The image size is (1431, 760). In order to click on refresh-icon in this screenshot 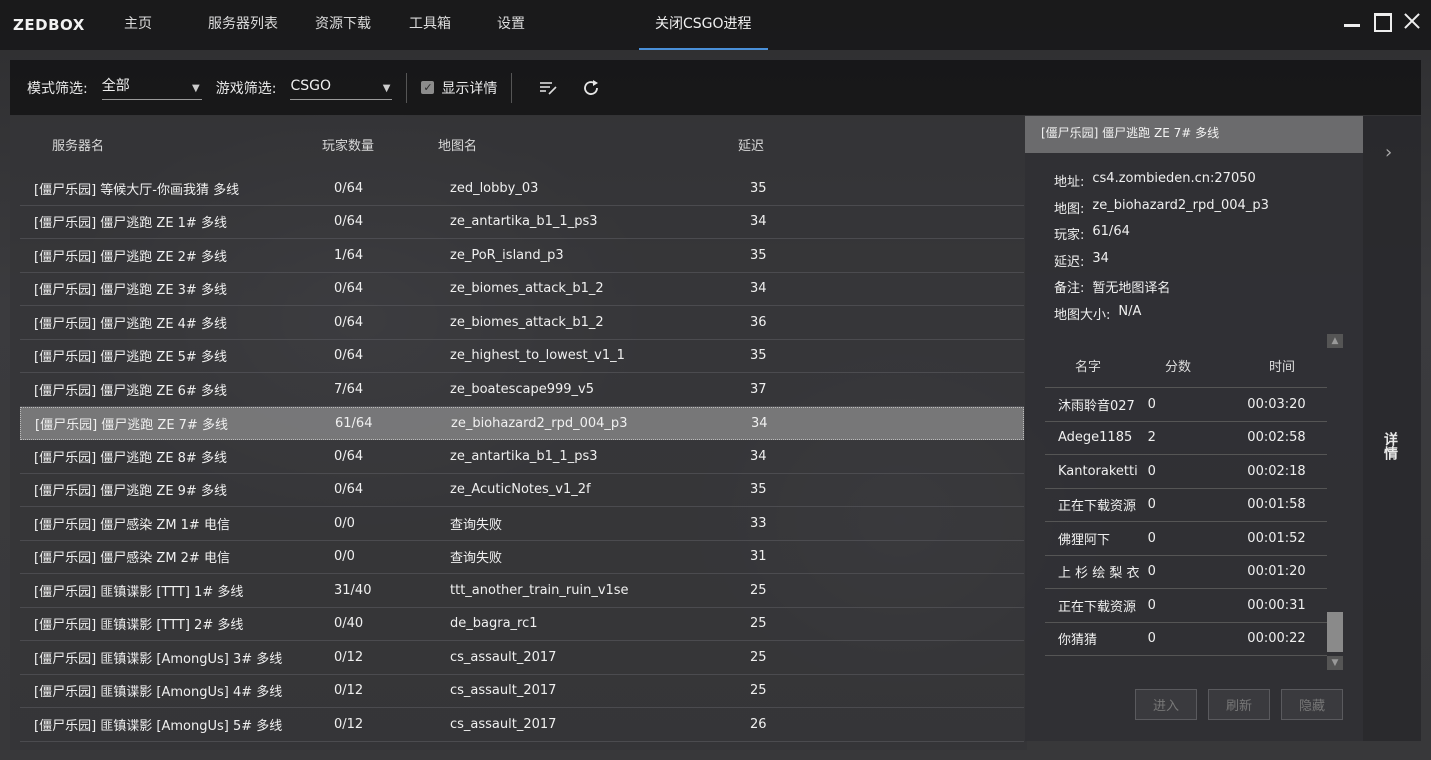, I will do `click(591, 88)`.